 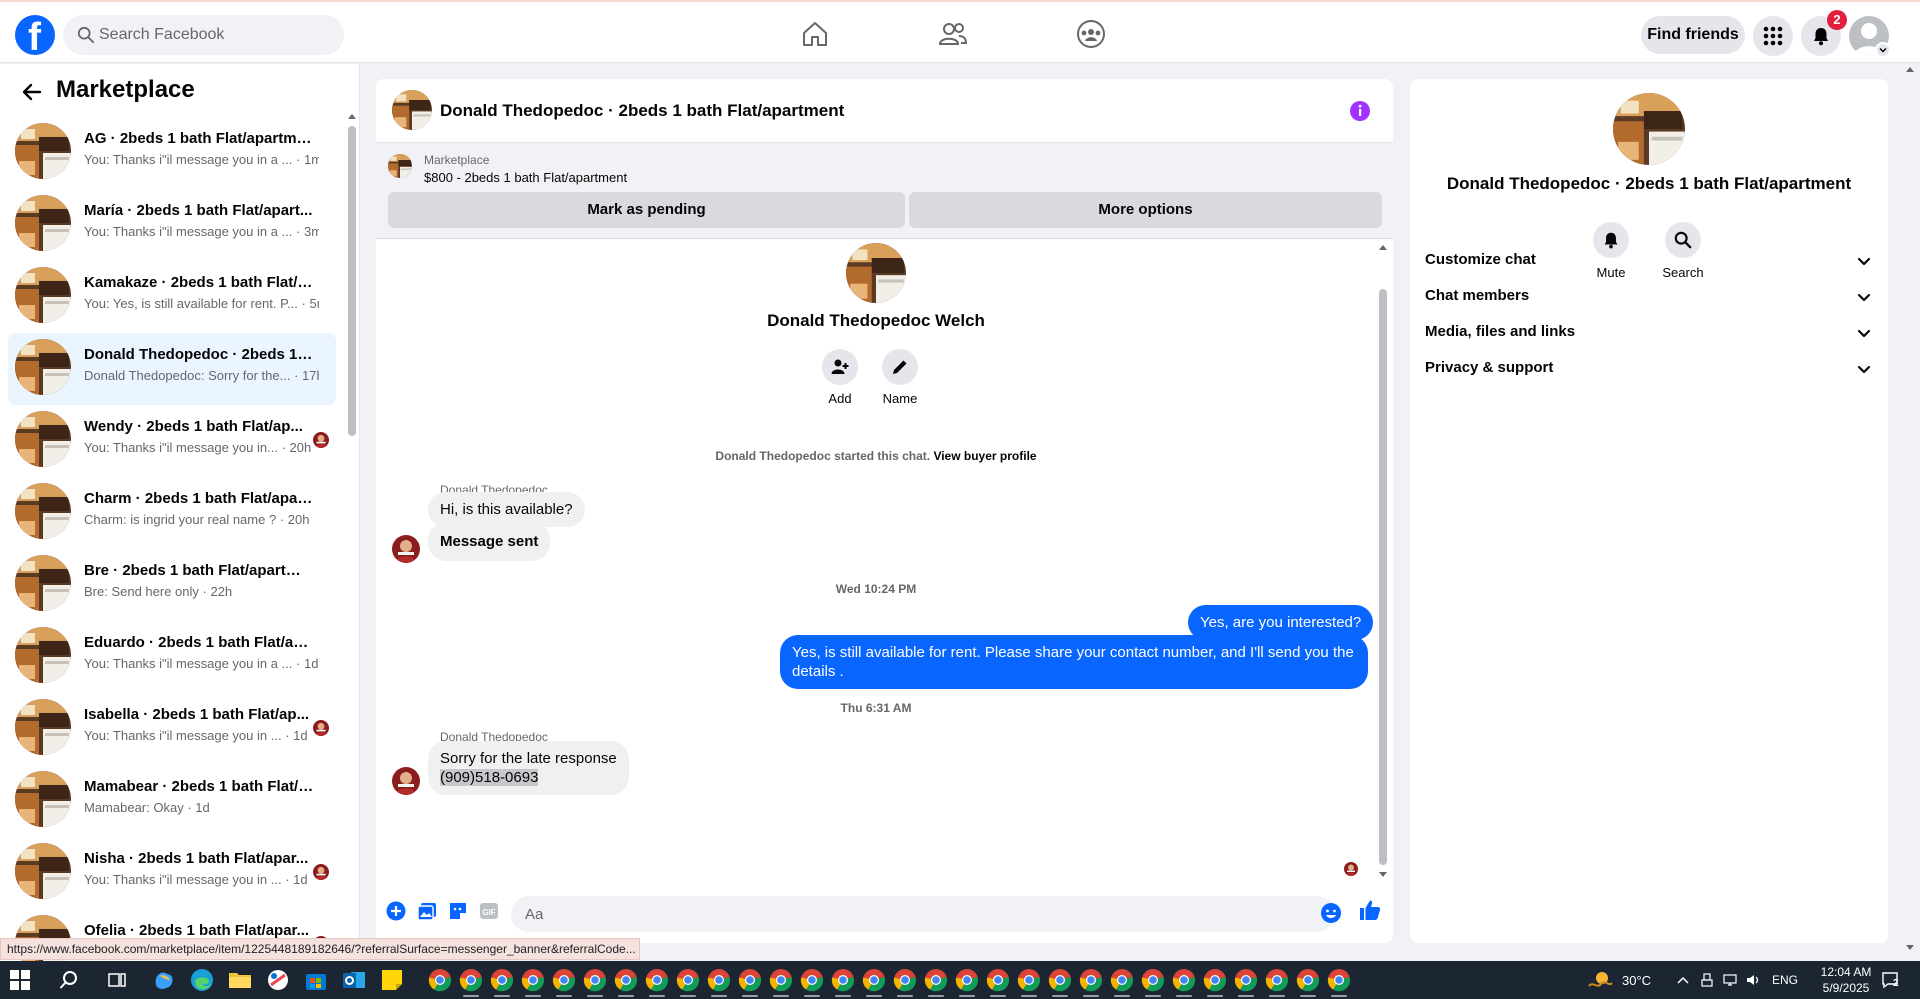 What do you see at coordinates (392, 980) in the screenshot?
I see `sticky-notes-icon` at bounding box center [392, 980].